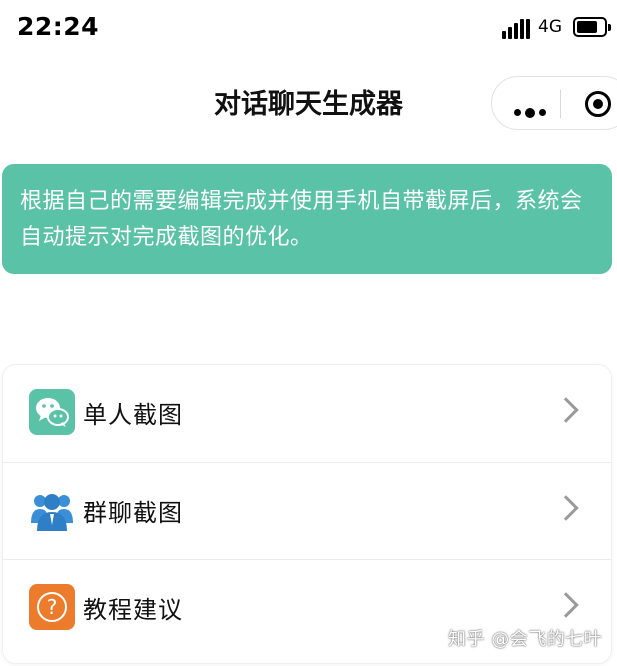 The height and width of the screenshot is (666, 617). Describe the element at coordinates (560, 104) in the screenshot. I see `capsule-divider` at that location.